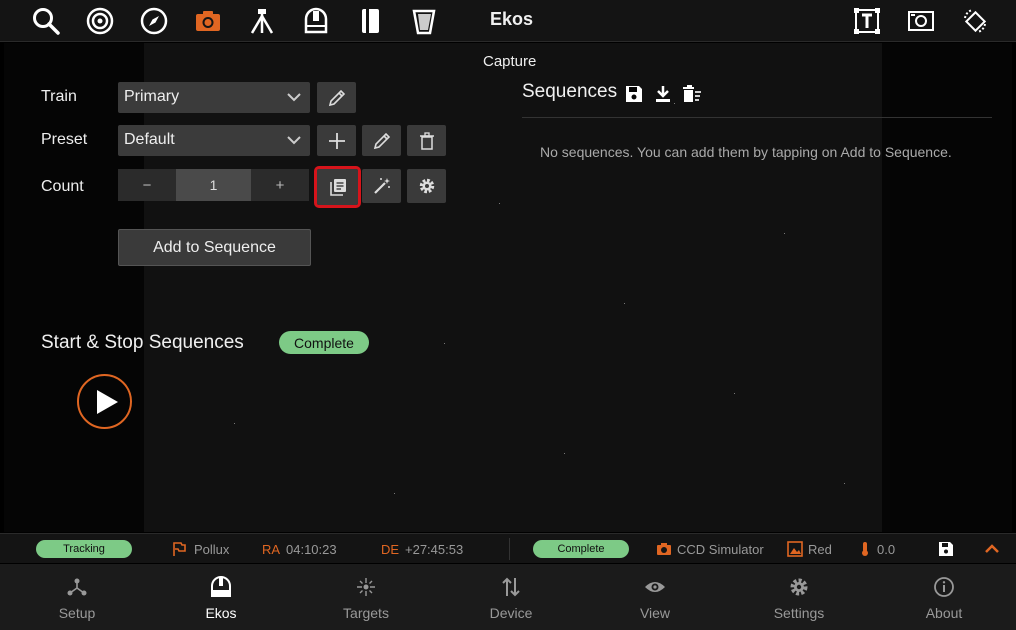  Describe the element at coordinates (311, 549) in the screenshot. I see `ra-value: 04:10:23` at that location.